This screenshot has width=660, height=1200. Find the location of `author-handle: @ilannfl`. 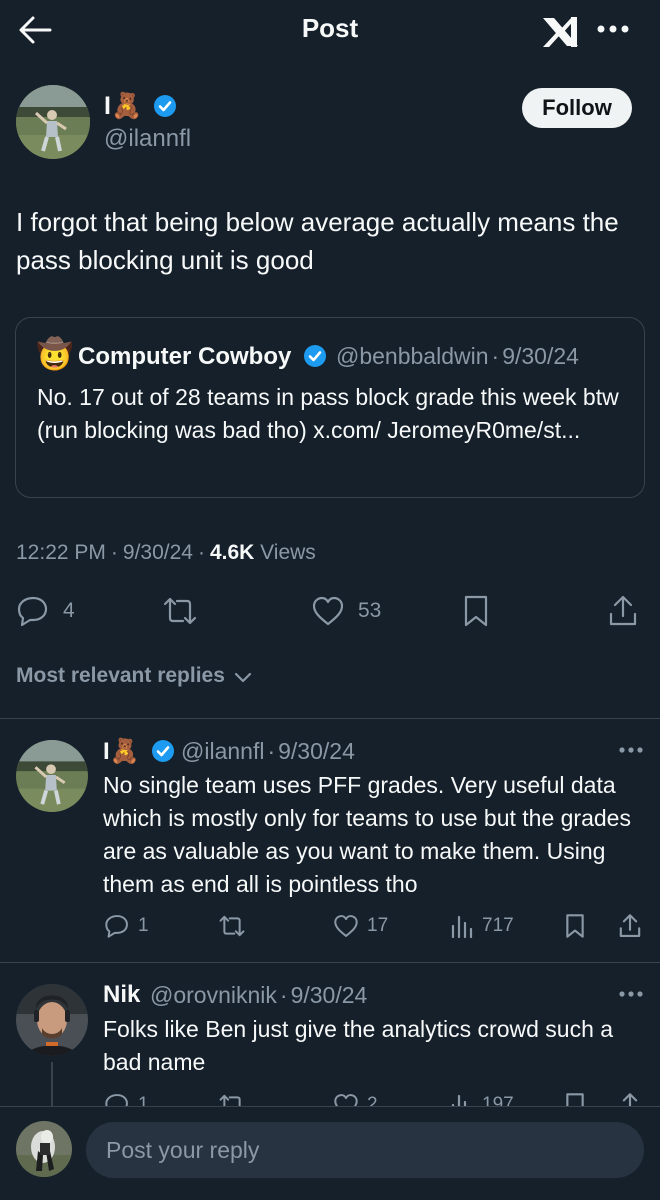

author-handle: @ilannfl is located at coordinates (147, 139).